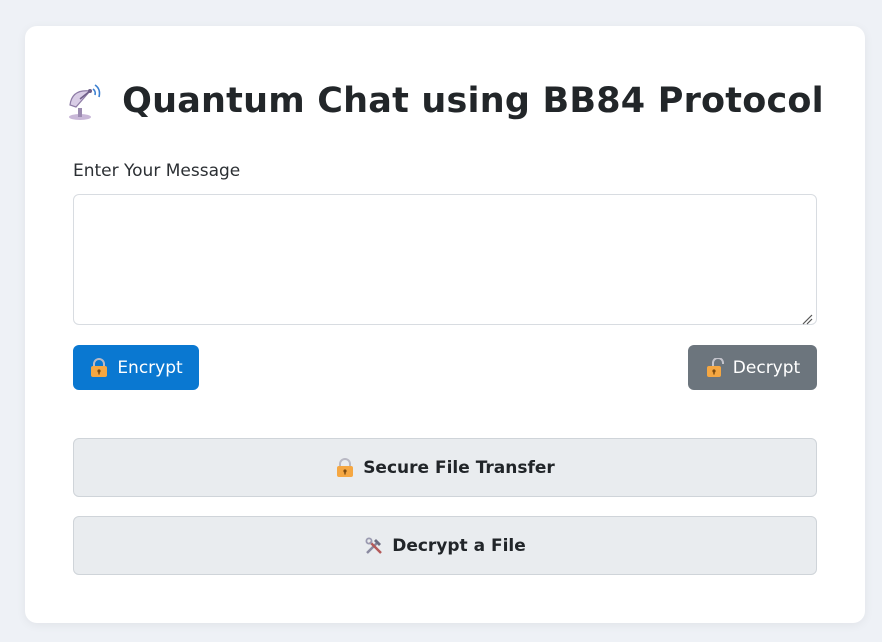  What do you see at coordinates (766, 367) in the screenshot?
I see `decrypt-label: Decrypt` at bounding box center [766, 367].